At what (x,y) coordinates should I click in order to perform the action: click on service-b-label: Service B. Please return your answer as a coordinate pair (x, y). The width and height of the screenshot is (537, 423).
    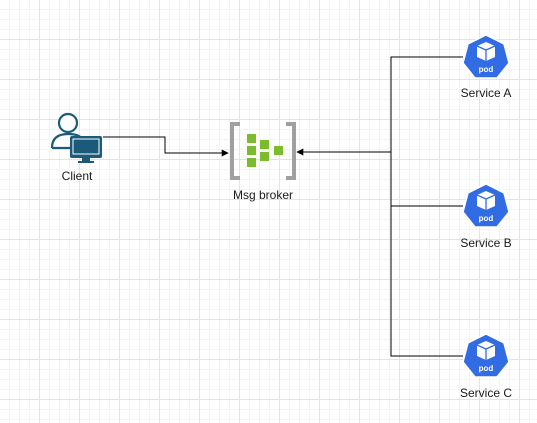
    Looking at the image, I should click on (486, 243).